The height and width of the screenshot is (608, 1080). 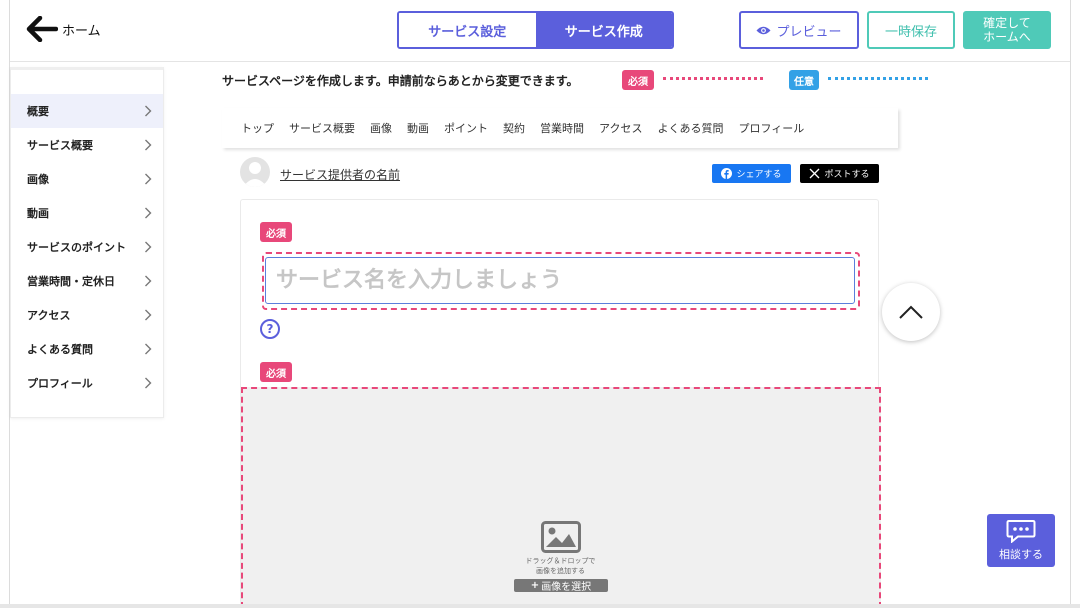 I want to click on frame-edge-right, so click(x=1070, y=304).